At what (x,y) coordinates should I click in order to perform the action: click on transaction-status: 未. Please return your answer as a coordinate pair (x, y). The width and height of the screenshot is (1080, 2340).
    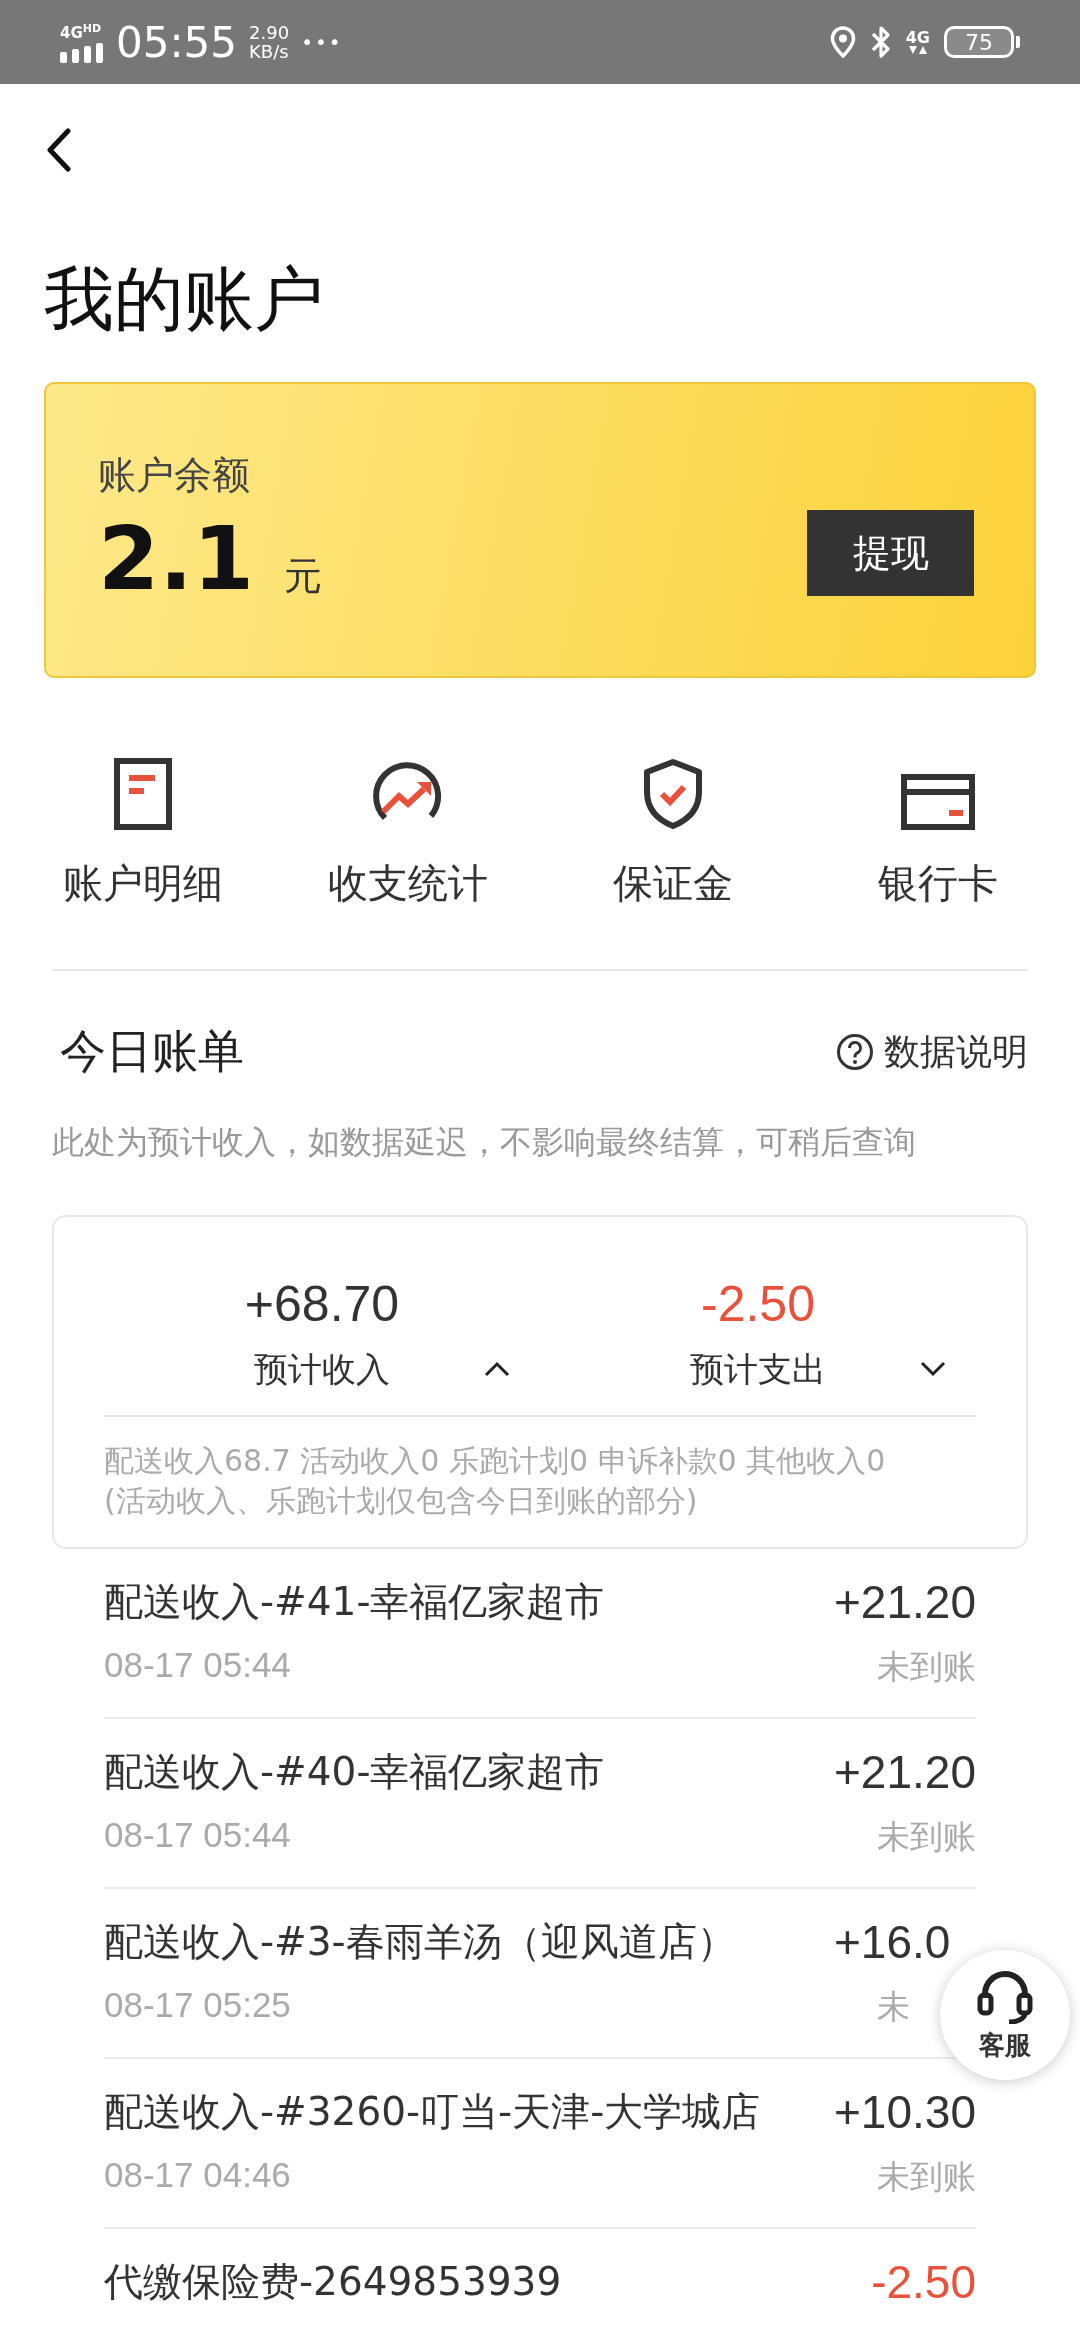
    Looking at the image, I should click on (894, 2007).